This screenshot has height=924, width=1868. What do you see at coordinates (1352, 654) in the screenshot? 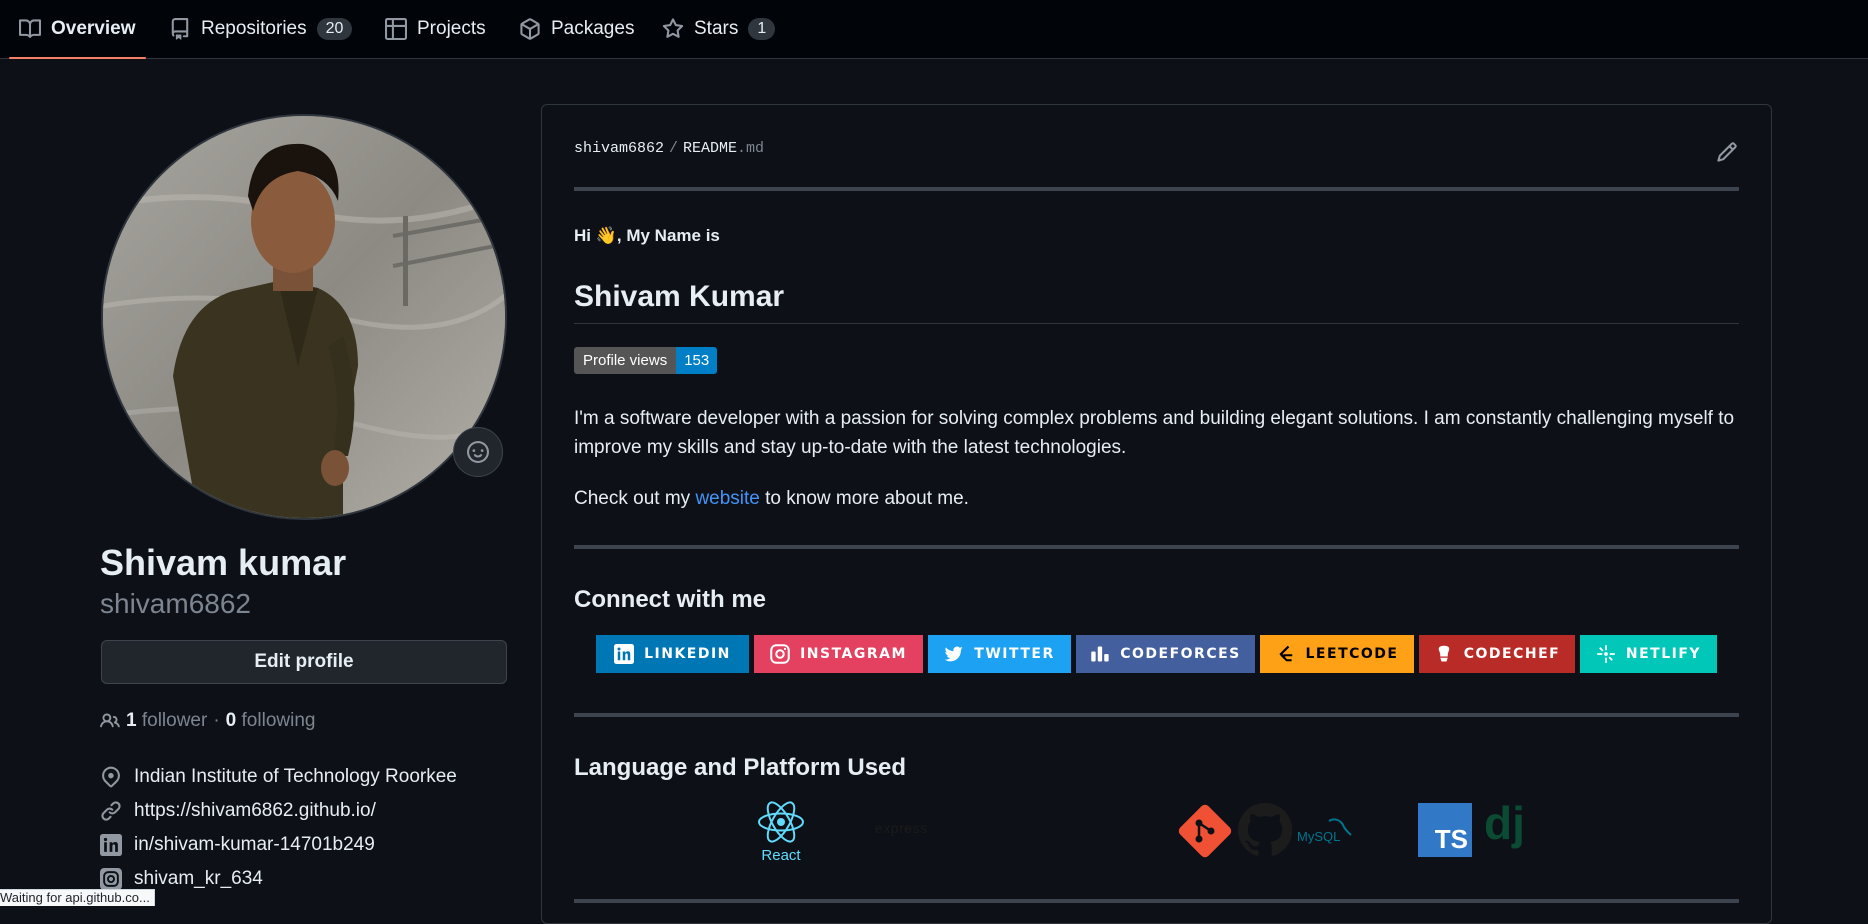
I see `badge-label: LEETCODE` at bounding box center [1352, 654].